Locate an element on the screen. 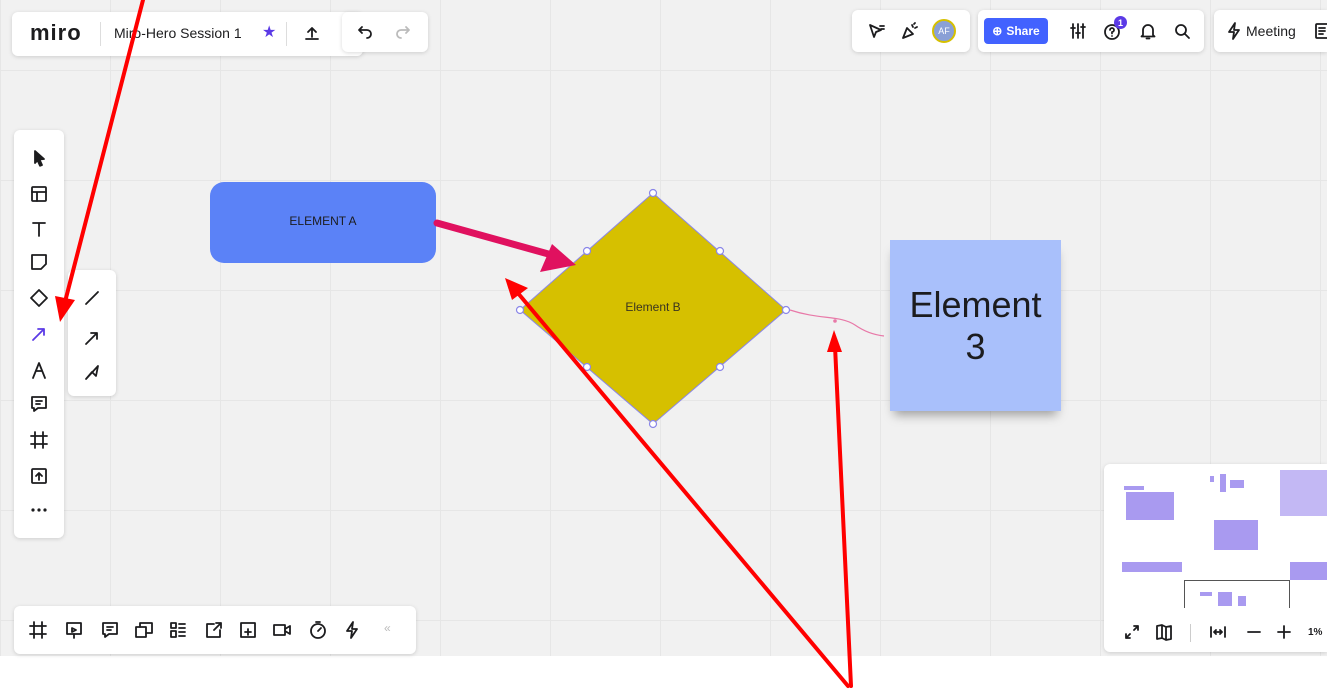 The image size is (1327, 694). avatar: AF is located at coordinates (944, 31).